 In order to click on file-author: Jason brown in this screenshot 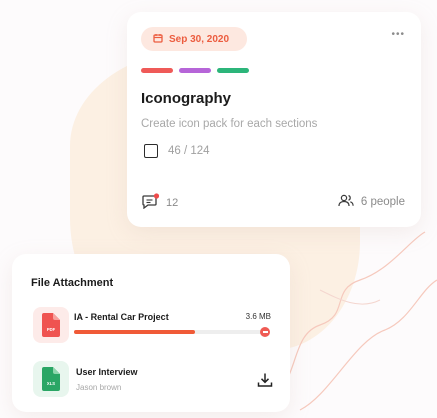, I will do `click(99, 387)`.